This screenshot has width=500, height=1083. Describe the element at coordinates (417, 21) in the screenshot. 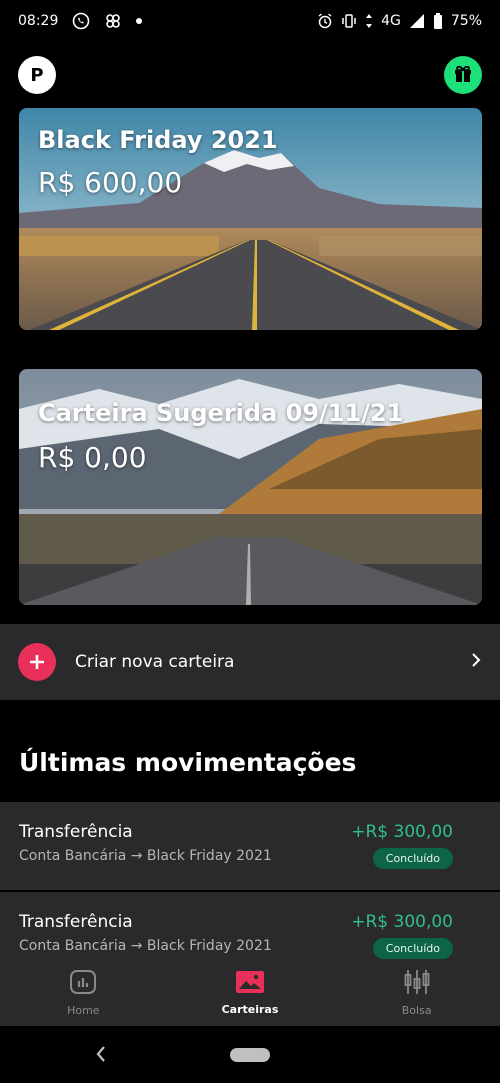

I see `signal-icon` at that location.